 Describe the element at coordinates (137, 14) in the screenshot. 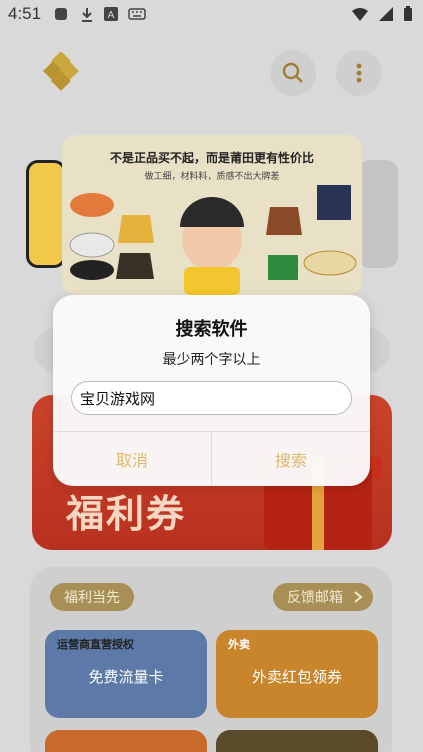

I see `keyboard-icon` at that location.